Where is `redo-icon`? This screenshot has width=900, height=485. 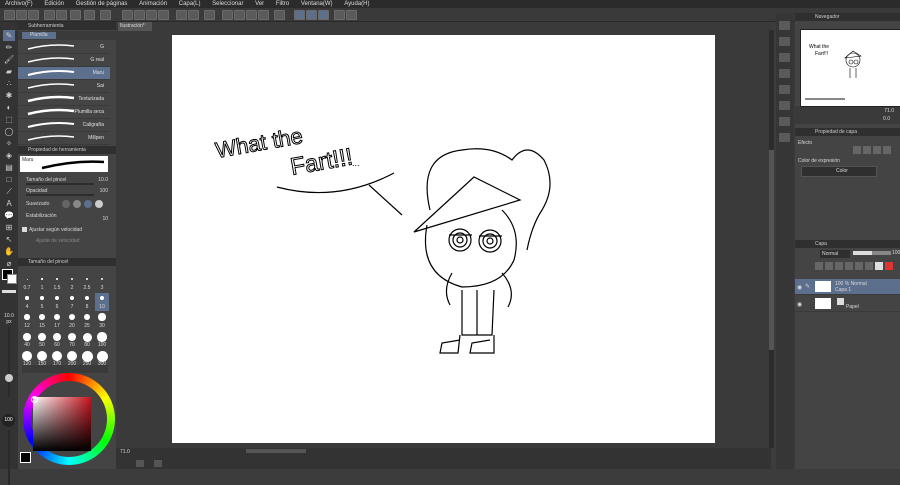
redo-icon is located at coordinates (193, 15).